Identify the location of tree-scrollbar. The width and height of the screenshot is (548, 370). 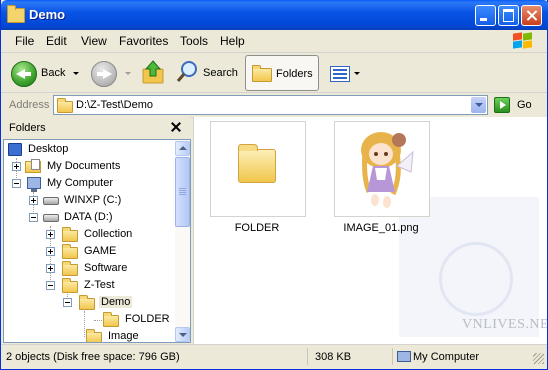
(183, 241).